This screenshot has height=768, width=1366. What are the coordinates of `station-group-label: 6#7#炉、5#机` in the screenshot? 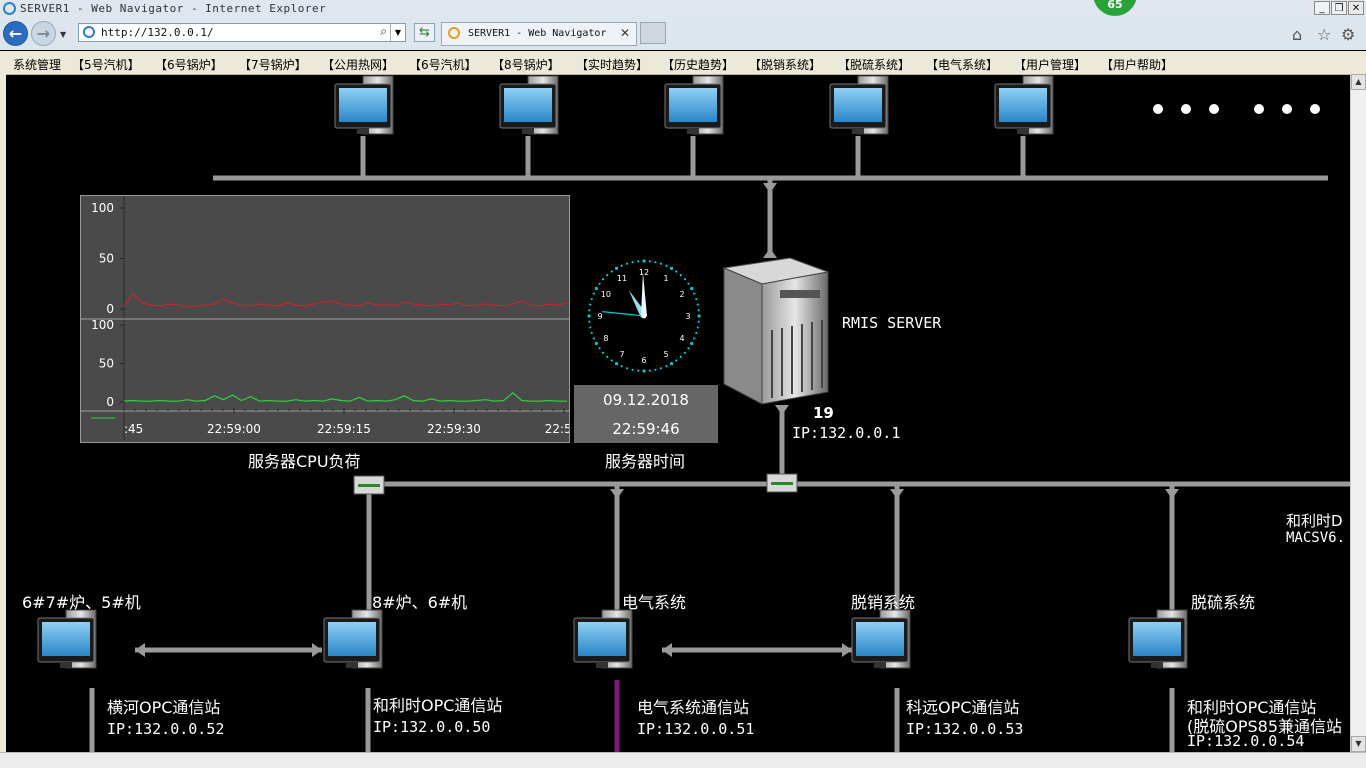 It's located at (81, 602).